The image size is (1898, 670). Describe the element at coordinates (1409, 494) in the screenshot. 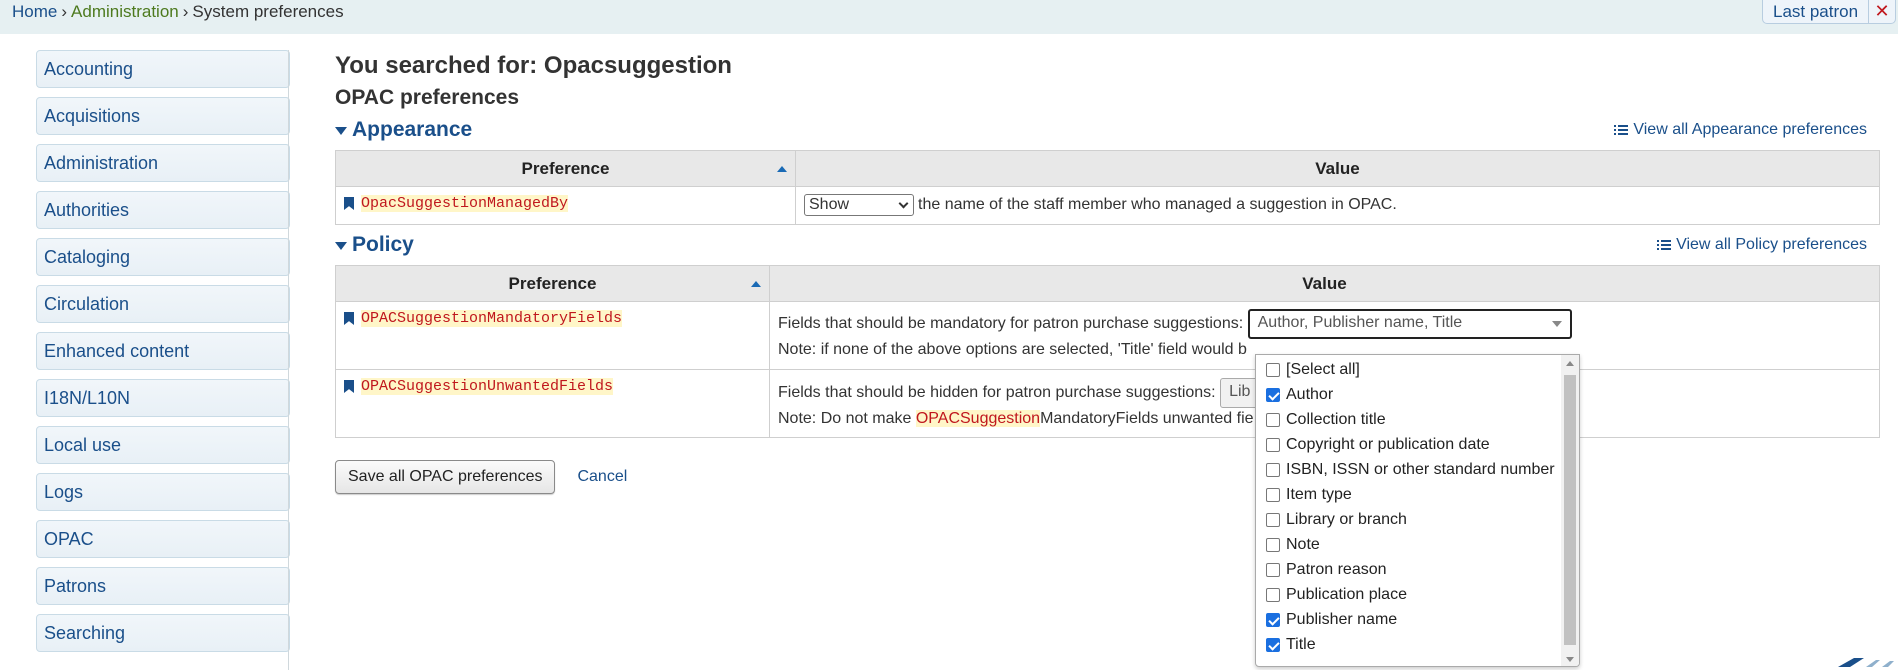

I see `dropdown-option: Item type` at that location.